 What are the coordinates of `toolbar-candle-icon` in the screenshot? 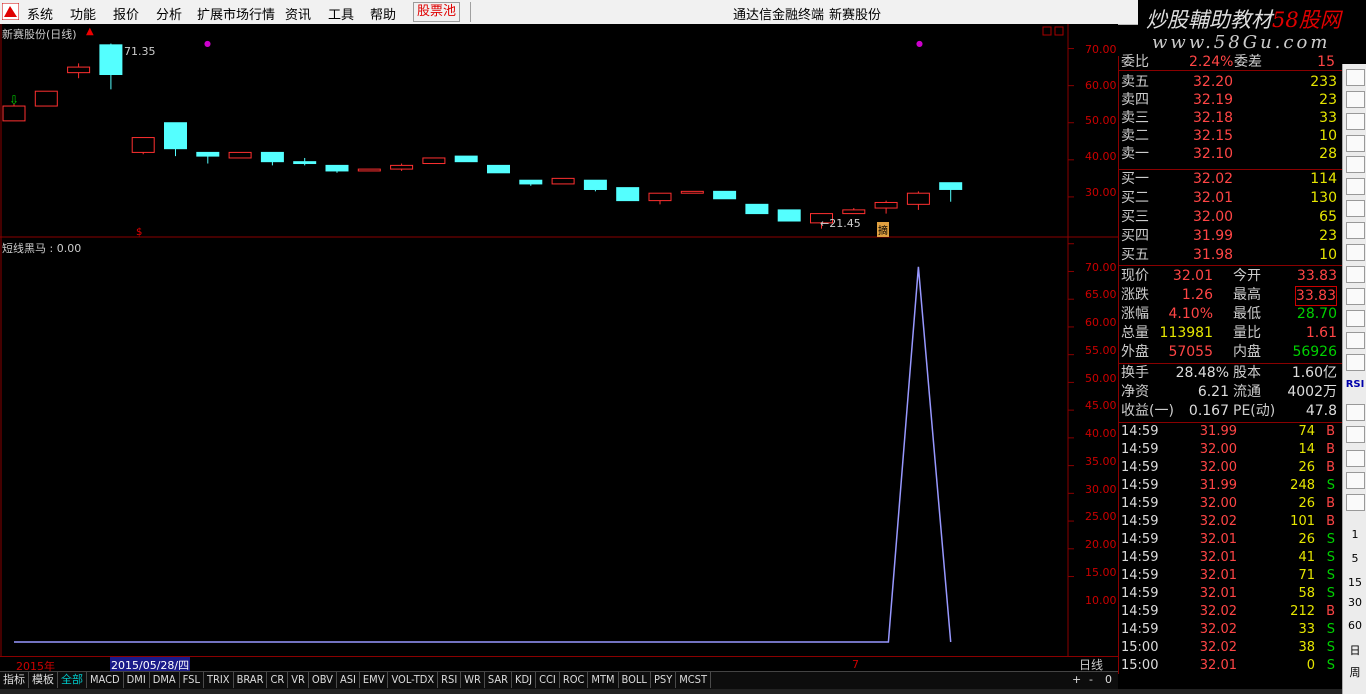 It's located at (1355, 208).